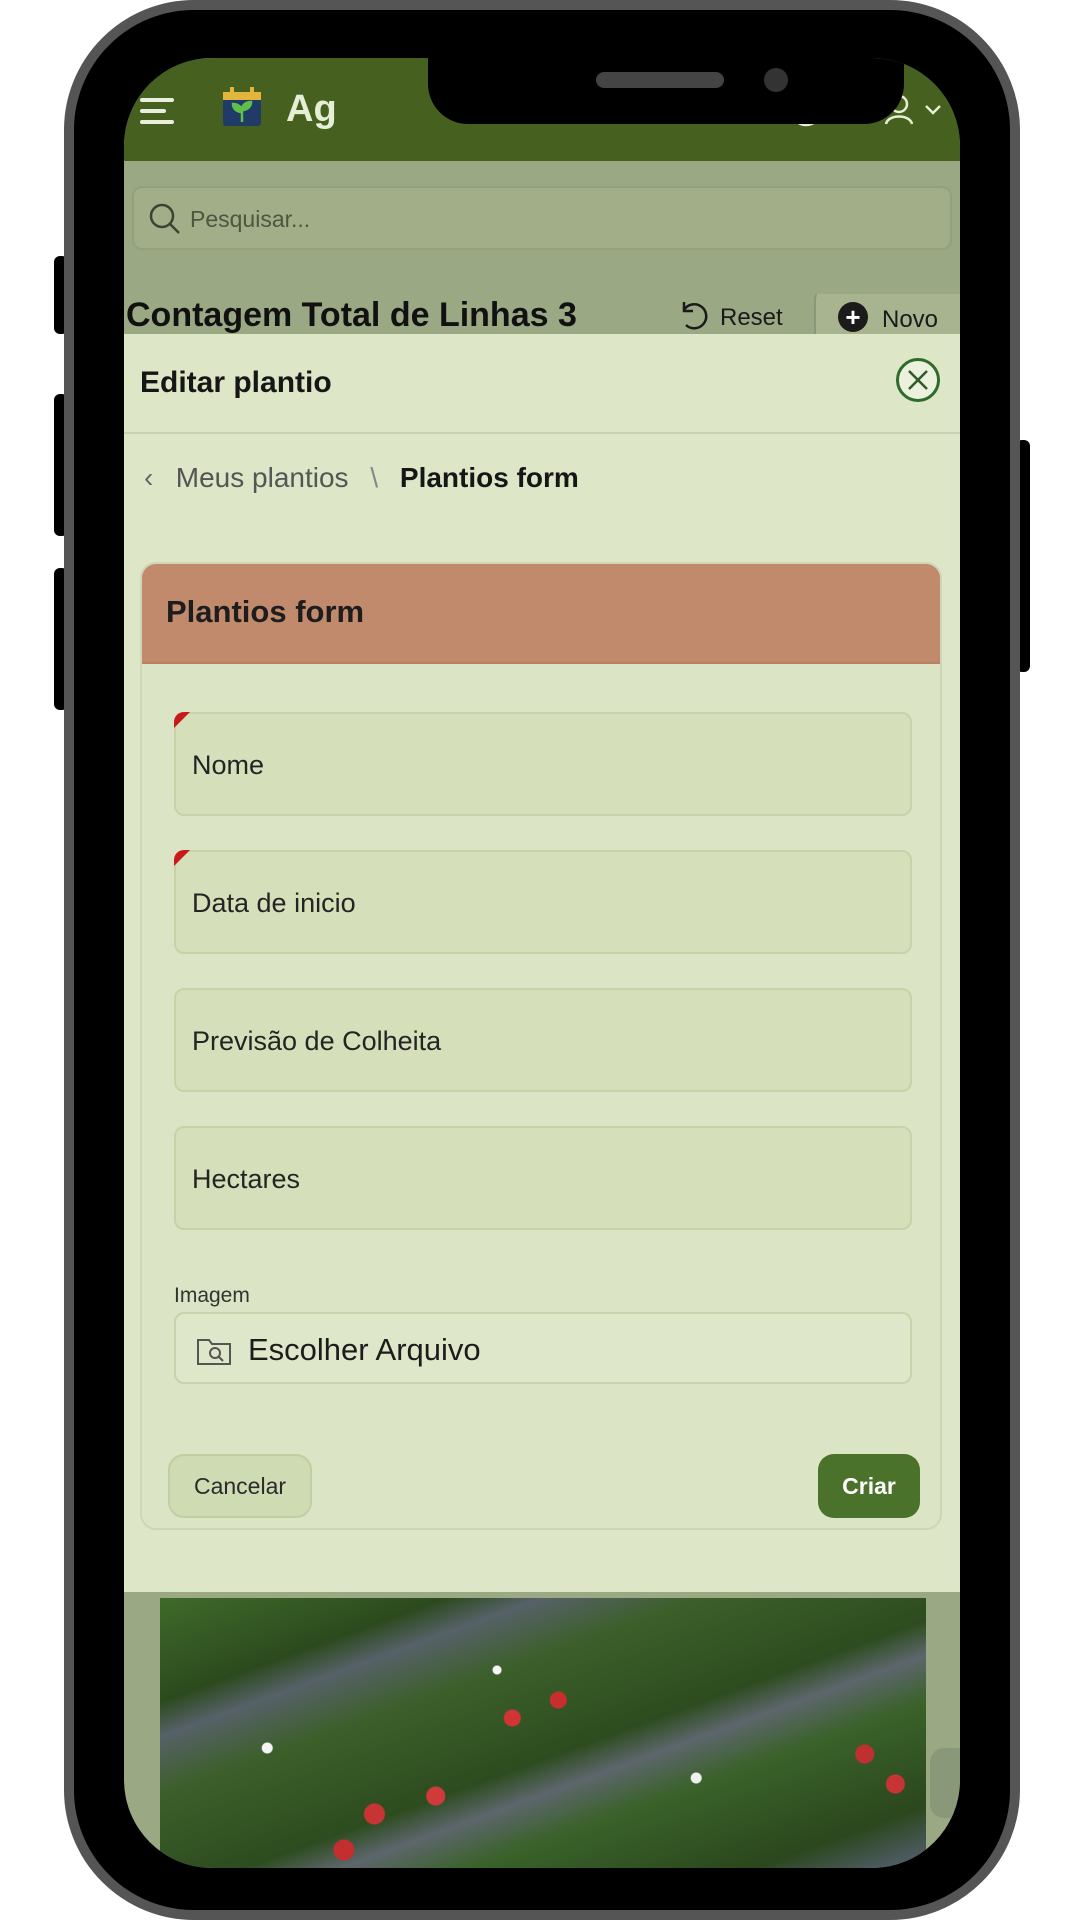  What do you see at coordinates (156, 478) in the screenshot?
I see `chevron-left-icon: ‹` at bounding box center [156, 478].